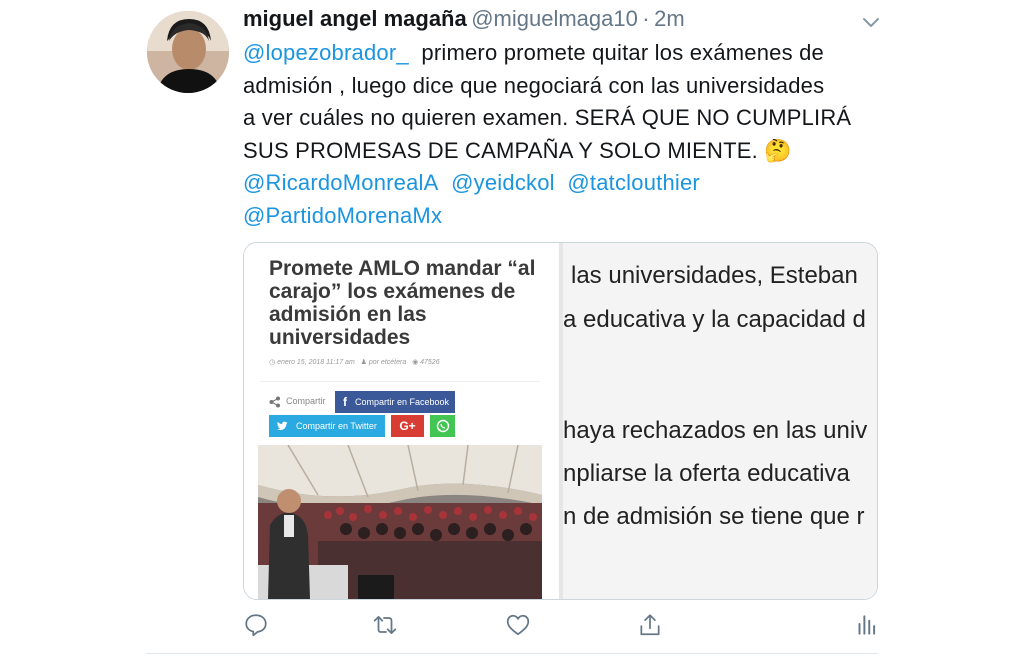 The image size is (1024, 656). Describe the element at coordinates (341, 182) in the screenshot. I see `mention-ricardomonreala: @RicardoMonrealA` at that location.